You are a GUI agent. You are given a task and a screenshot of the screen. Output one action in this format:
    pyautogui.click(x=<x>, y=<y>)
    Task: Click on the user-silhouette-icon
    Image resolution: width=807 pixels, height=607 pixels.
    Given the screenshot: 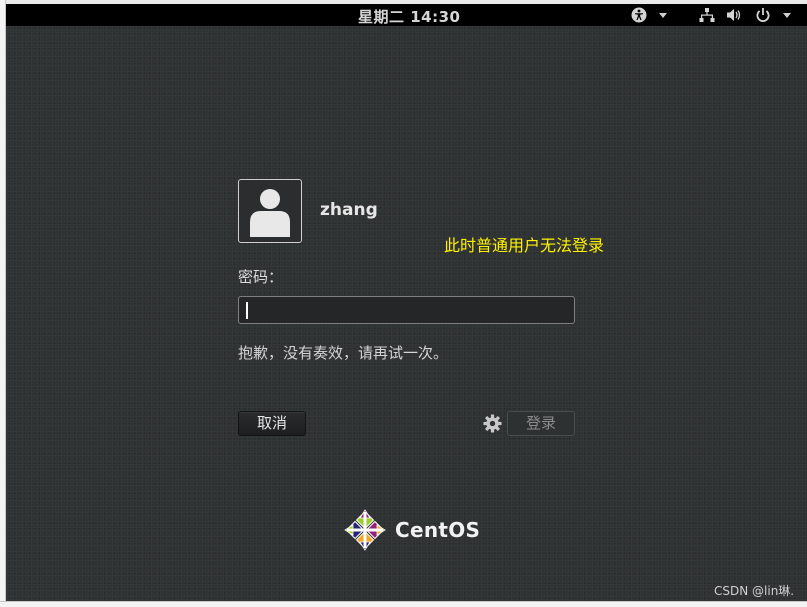 What is the action you would take?
    pyautogui.click(x=270, y=213)
    